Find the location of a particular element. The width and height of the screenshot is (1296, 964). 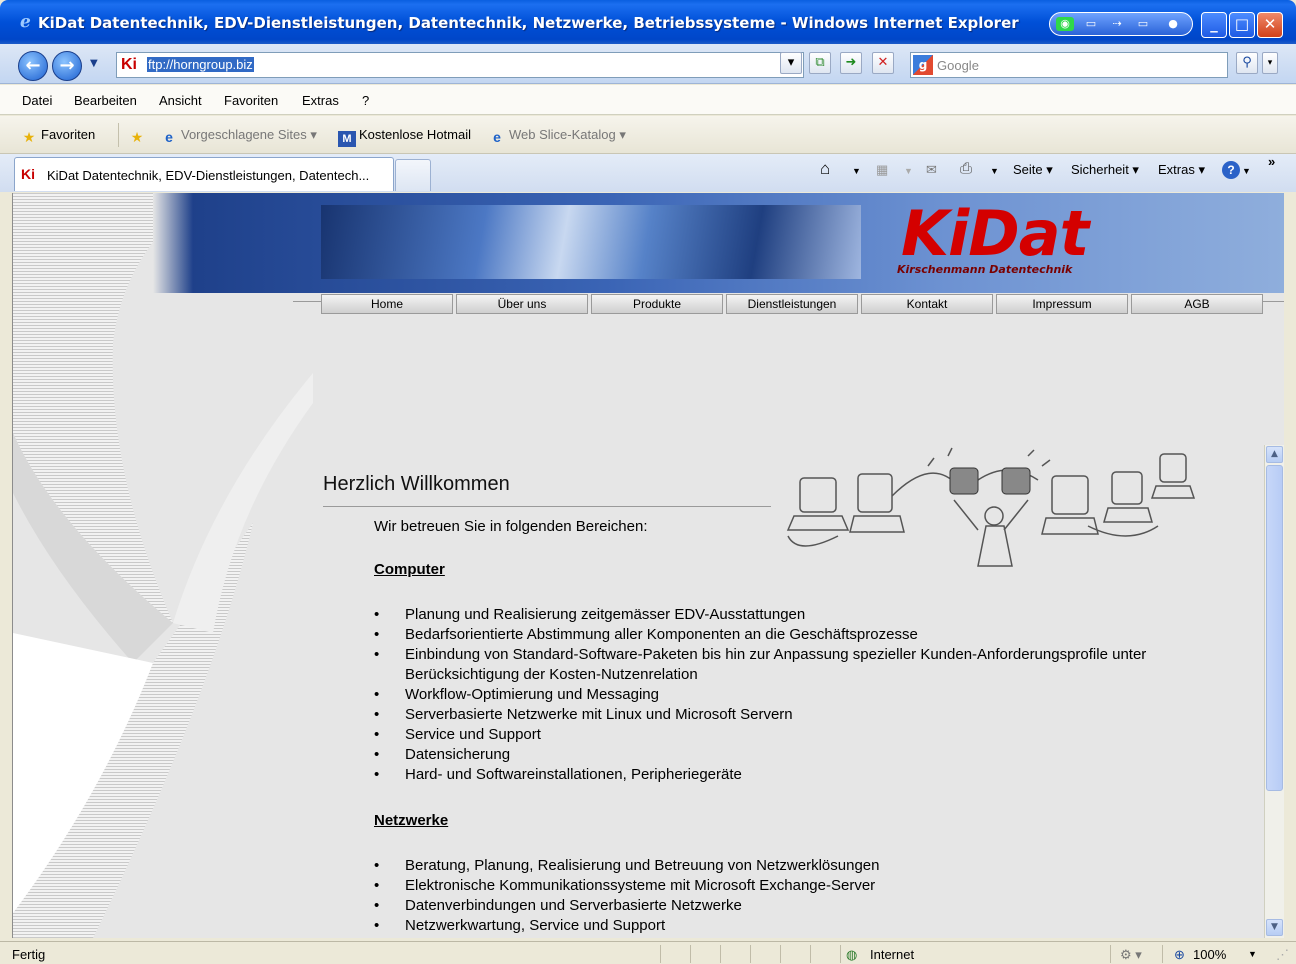

forward-button: → is located at coordinates (67, 66).